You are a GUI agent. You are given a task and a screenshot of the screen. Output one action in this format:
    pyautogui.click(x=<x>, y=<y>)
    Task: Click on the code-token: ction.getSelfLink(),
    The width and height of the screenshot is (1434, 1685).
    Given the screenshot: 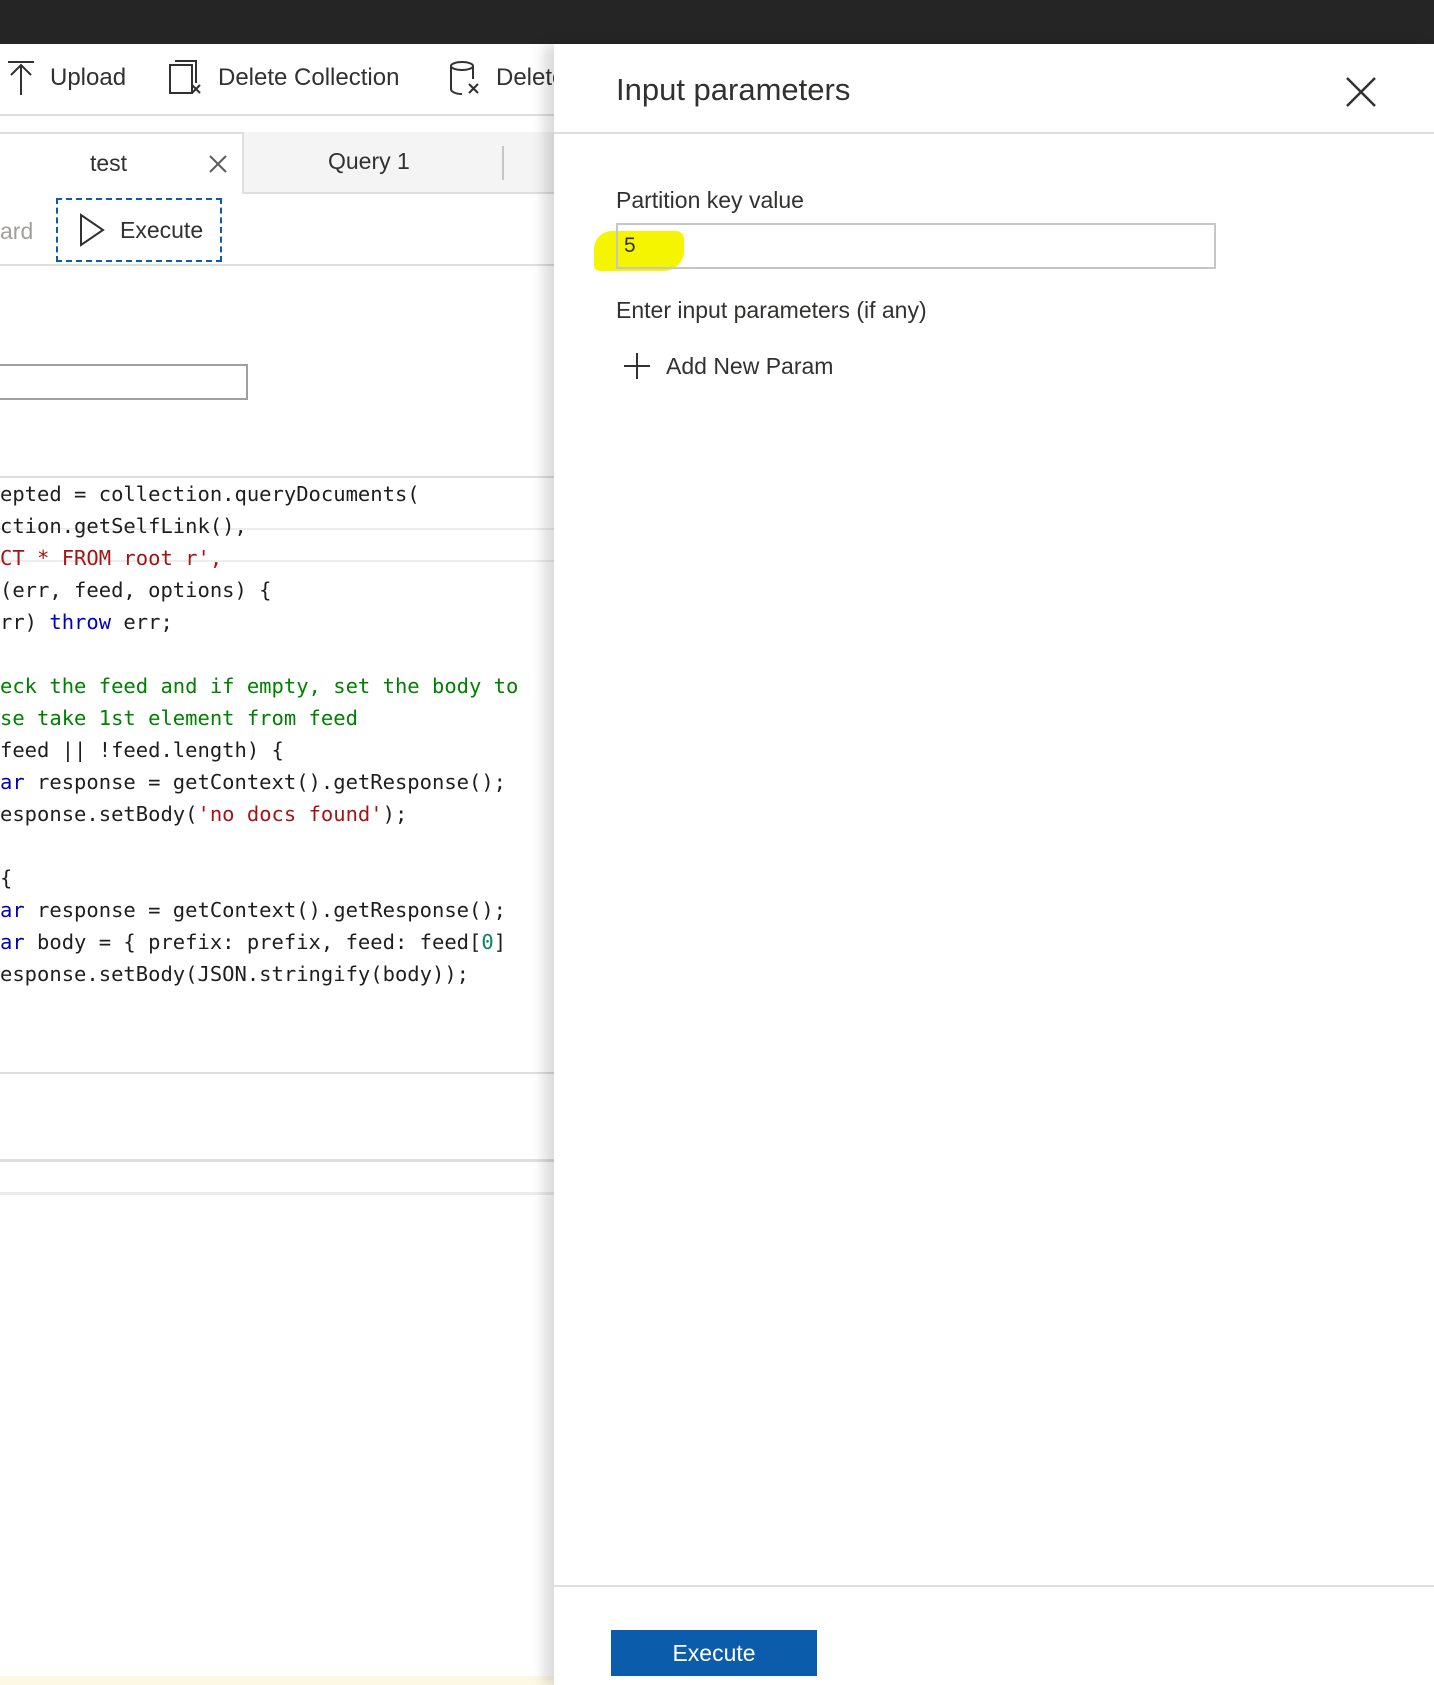 What is the action you would take?
    pyautogui.click(x=123, y=526)
    